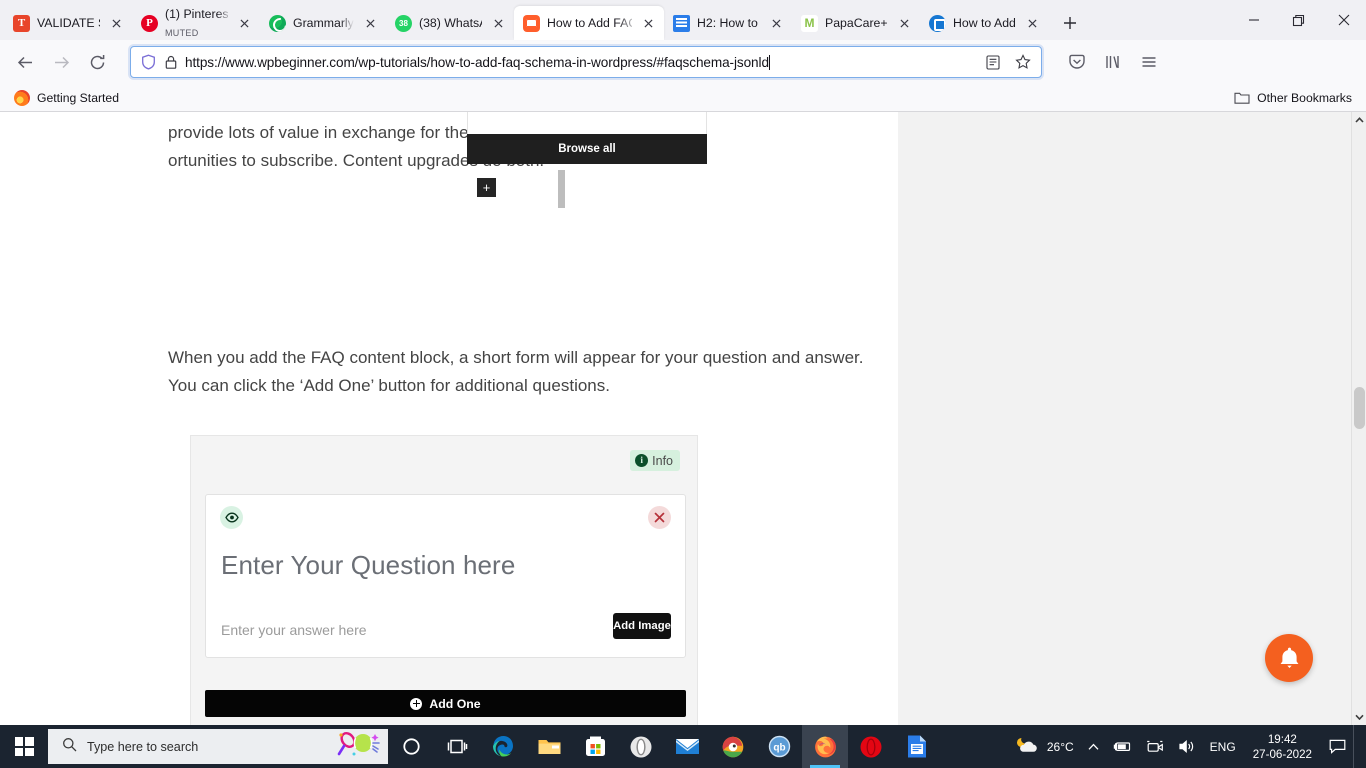 Image resolution: width=1366 pixels, height=768 pixels. I want to click on tab-title: PapaCare+ | Lea, so click(856, 23).